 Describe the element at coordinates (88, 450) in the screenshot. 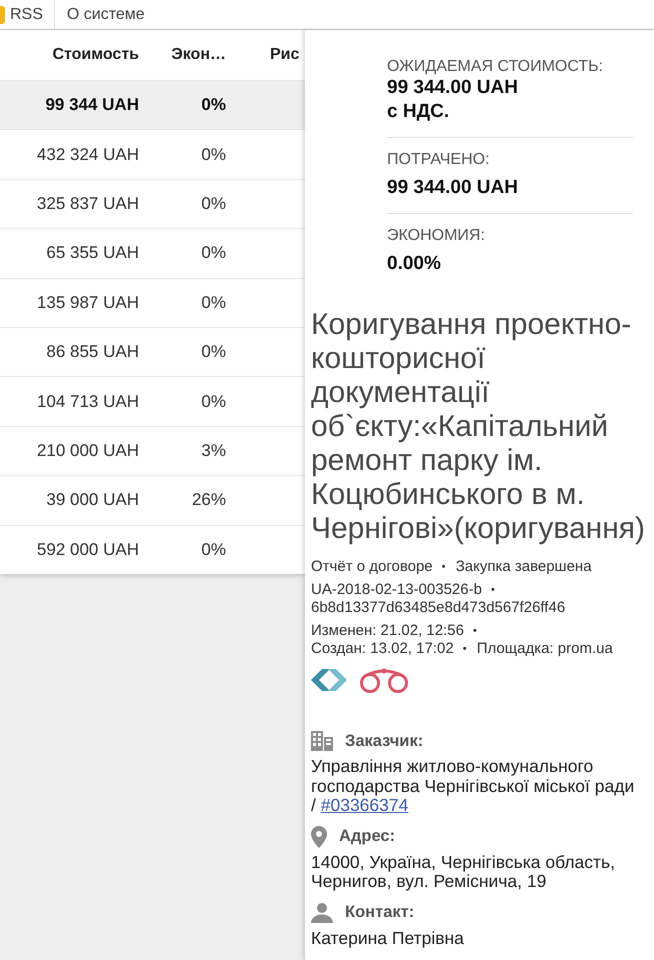

I see `table-cell-text: 210 000 UAH` at that location.